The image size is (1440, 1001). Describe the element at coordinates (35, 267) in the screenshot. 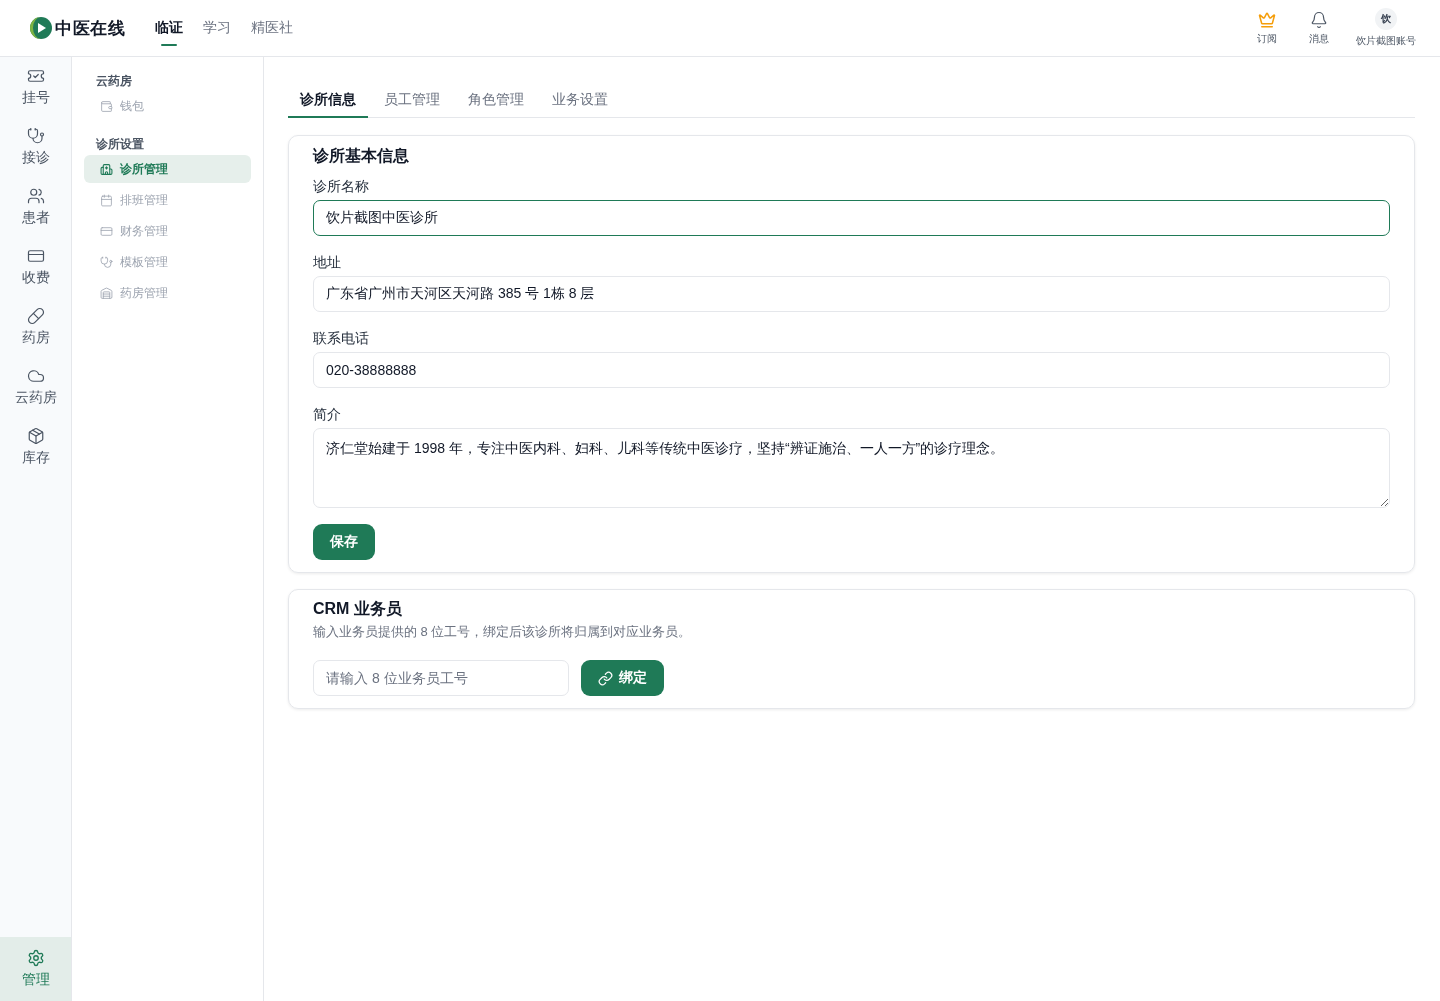

I see `rail-item: 收费` at that location.